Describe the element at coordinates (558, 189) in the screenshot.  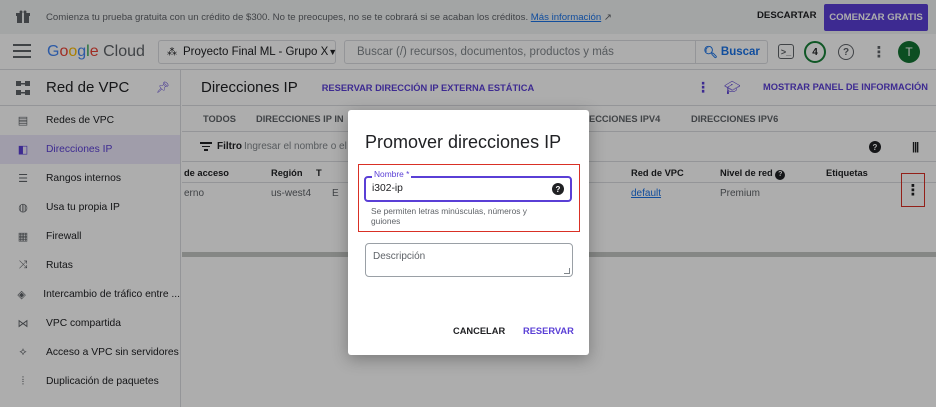
I see `help-icon: ?` at that location.